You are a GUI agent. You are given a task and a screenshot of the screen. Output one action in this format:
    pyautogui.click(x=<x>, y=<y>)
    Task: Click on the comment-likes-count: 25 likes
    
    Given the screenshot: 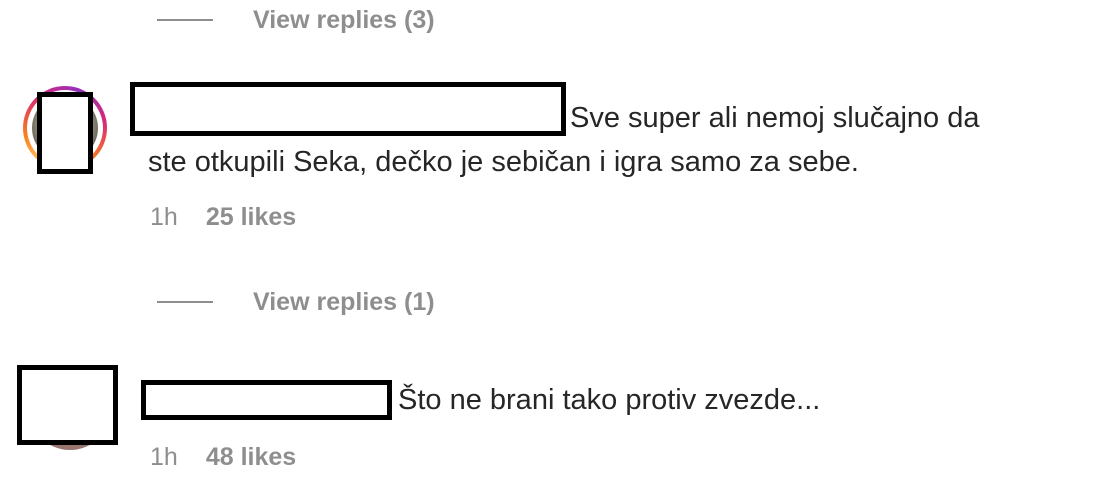 What is the action you would take?
    pyautogui.click(x=251, y=217)
    